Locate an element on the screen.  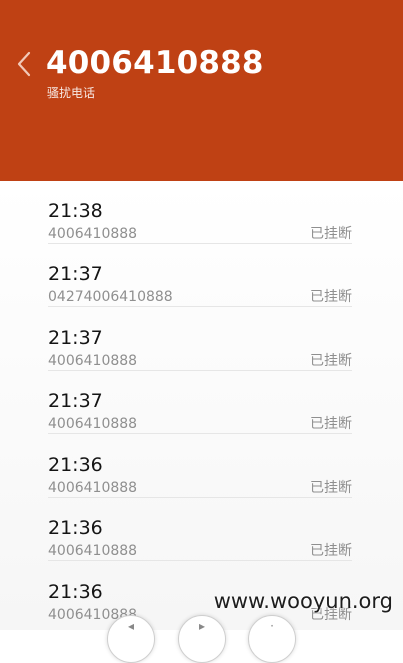
previous-button: ◂ is located at coordinates (131, 639).